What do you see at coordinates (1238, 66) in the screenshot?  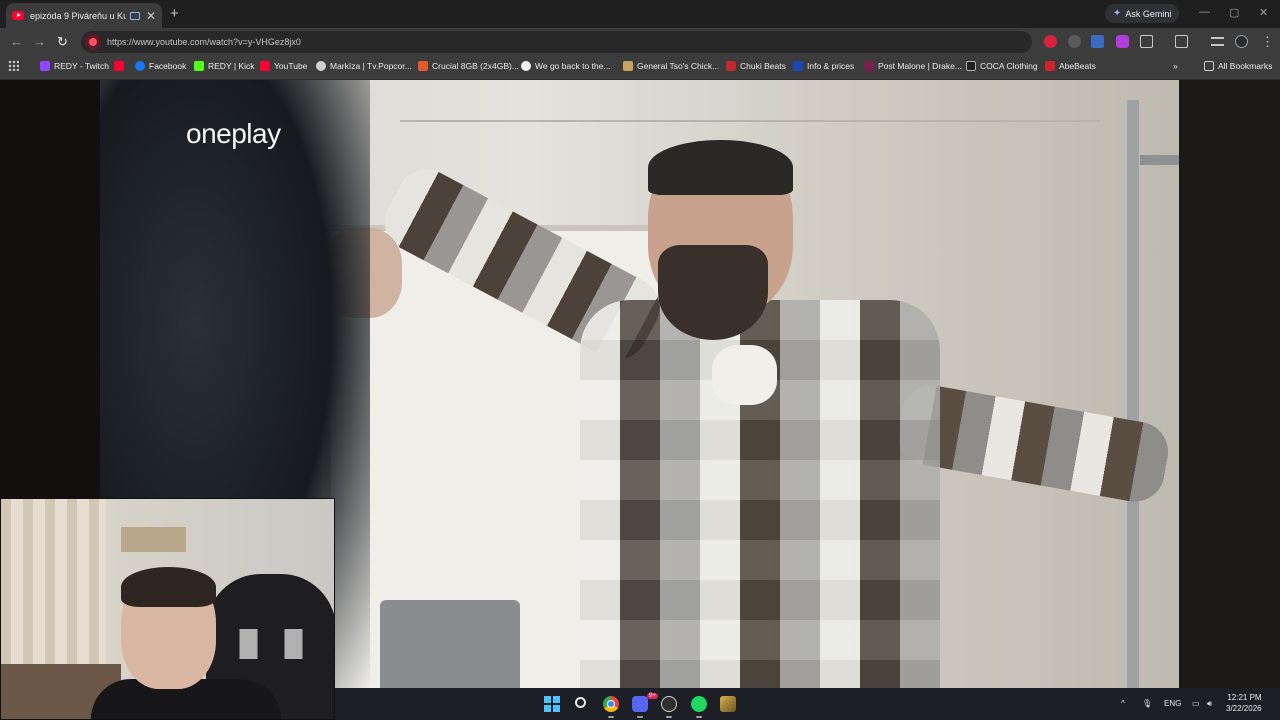 I see `all-bookmarks-button: All Bookmarks` at bounding box center [1238, 66].